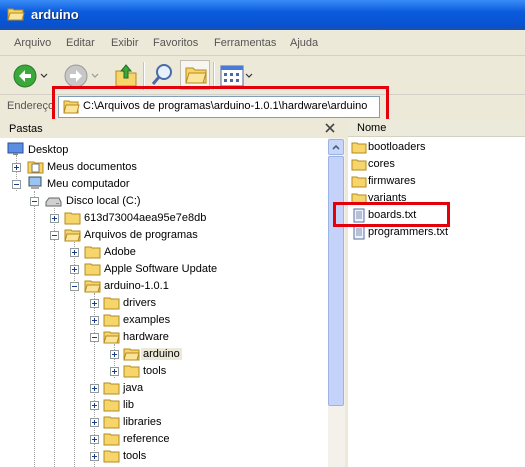 The width and height of the screenshot is (525, 467). Describe the element at coordinates (136, 286) in the screenshot. I see `tree-node-label: arduino-1.0.1` at that location.